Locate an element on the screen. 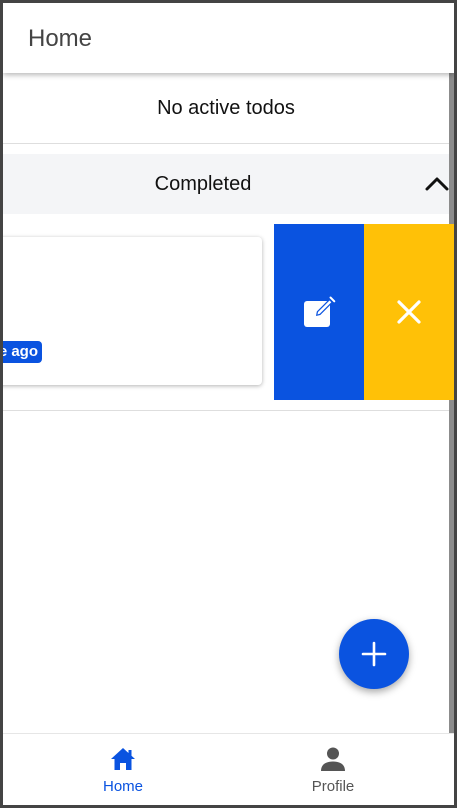  completed-section-label: Completed is located at coordinates (203, 183).